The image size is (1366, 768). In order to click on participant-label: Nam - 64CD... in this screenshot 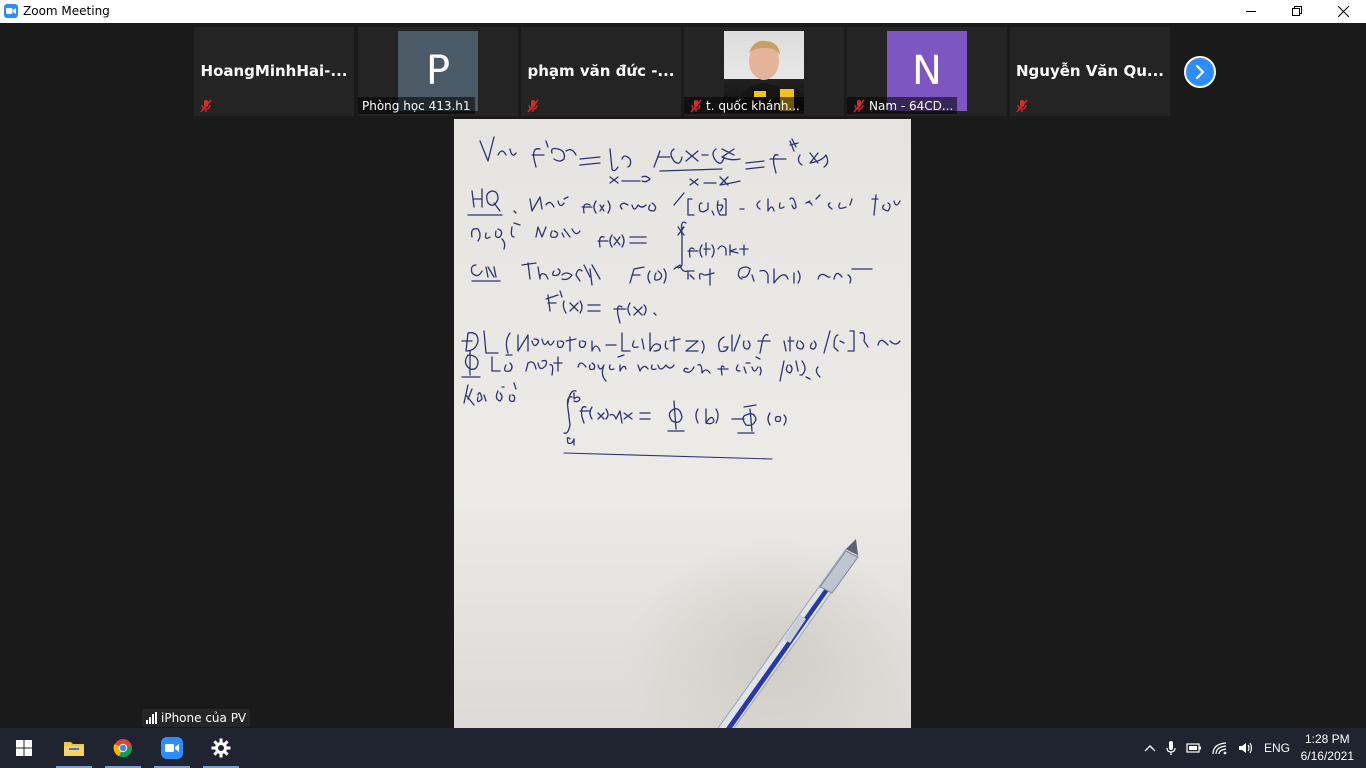, I will do `click(902, 105)`.